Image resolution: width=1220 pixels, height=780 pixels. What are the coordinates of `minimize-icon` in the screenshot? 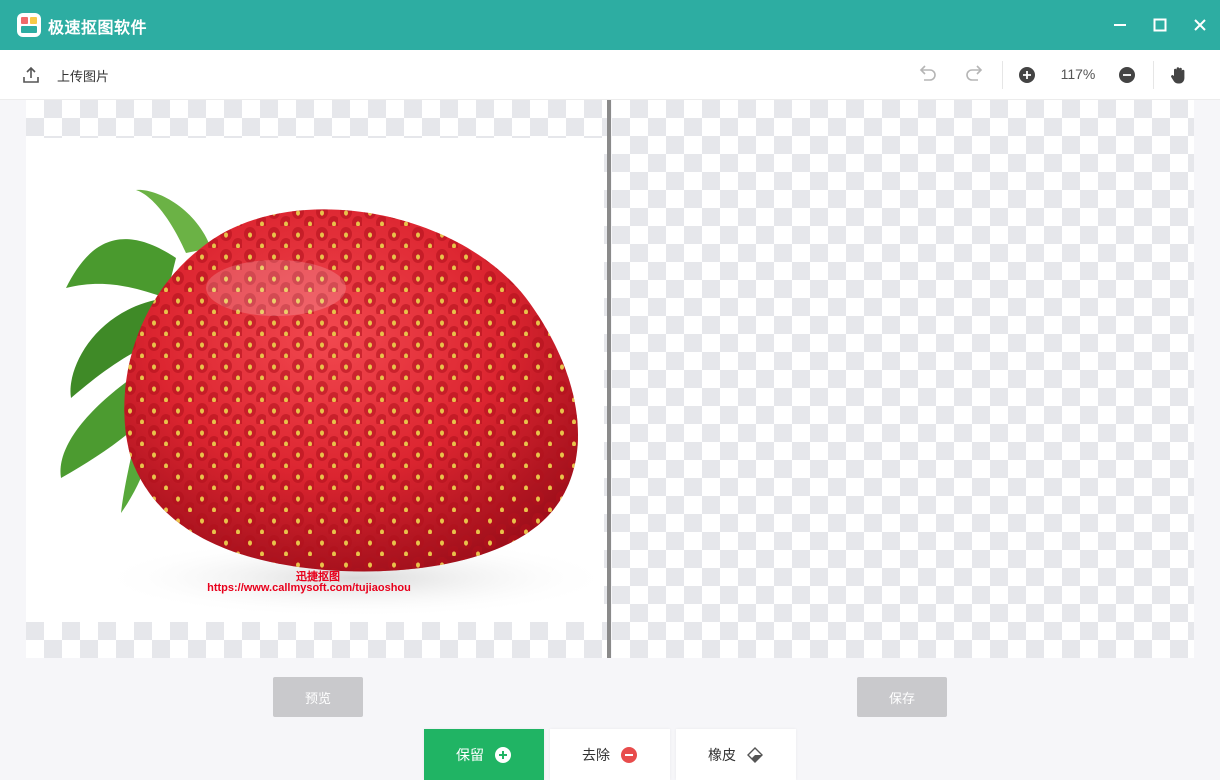 It's located at (1120, 25).